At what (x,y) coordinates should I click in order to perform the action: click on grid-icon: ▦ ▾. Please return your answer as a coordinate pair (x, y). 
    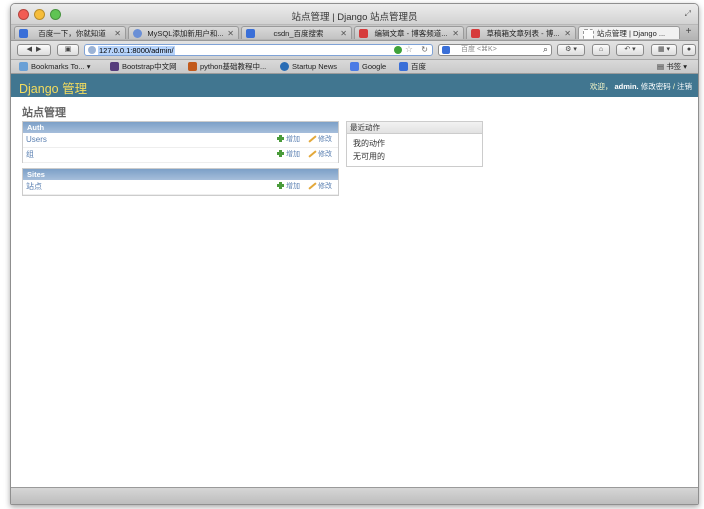
    Looking at the image, I should click on (664, 49).